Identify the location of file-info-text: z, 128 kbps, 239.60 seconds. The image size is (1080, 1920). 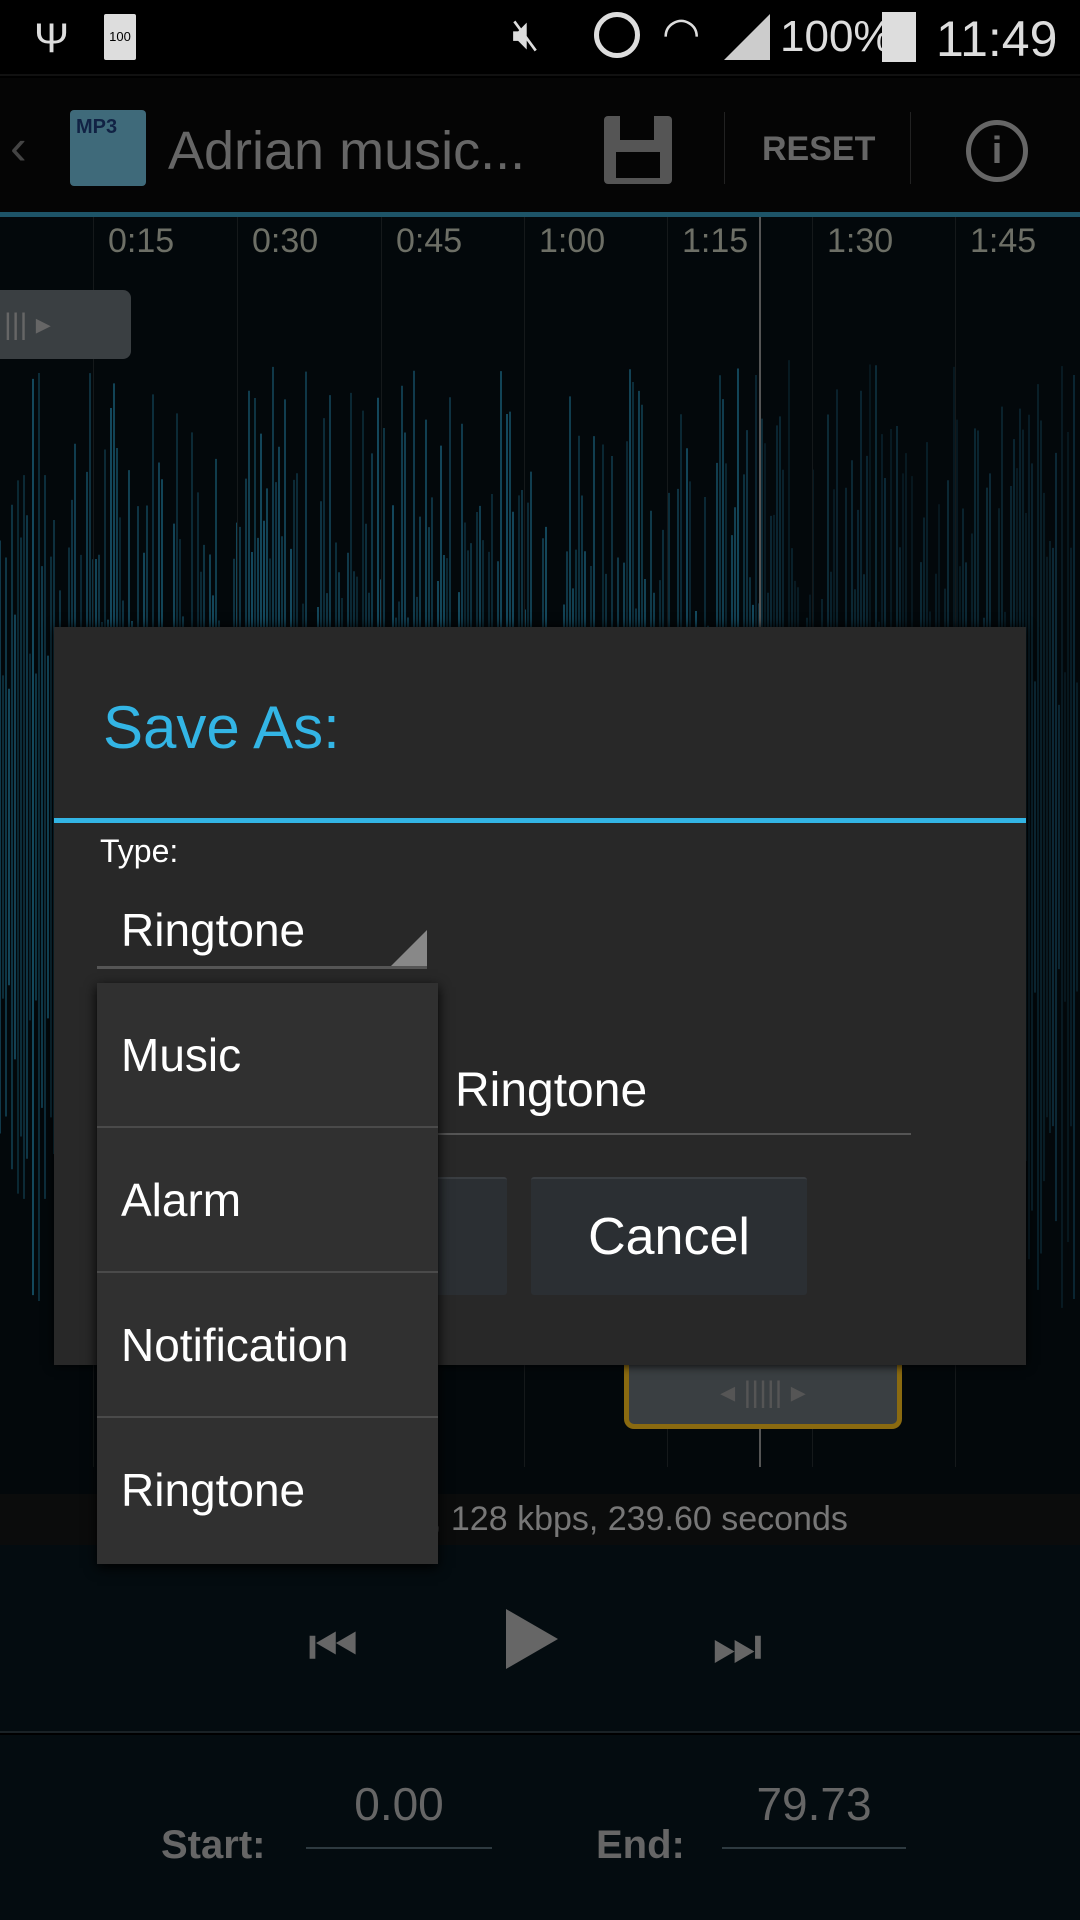
(631, 1519).